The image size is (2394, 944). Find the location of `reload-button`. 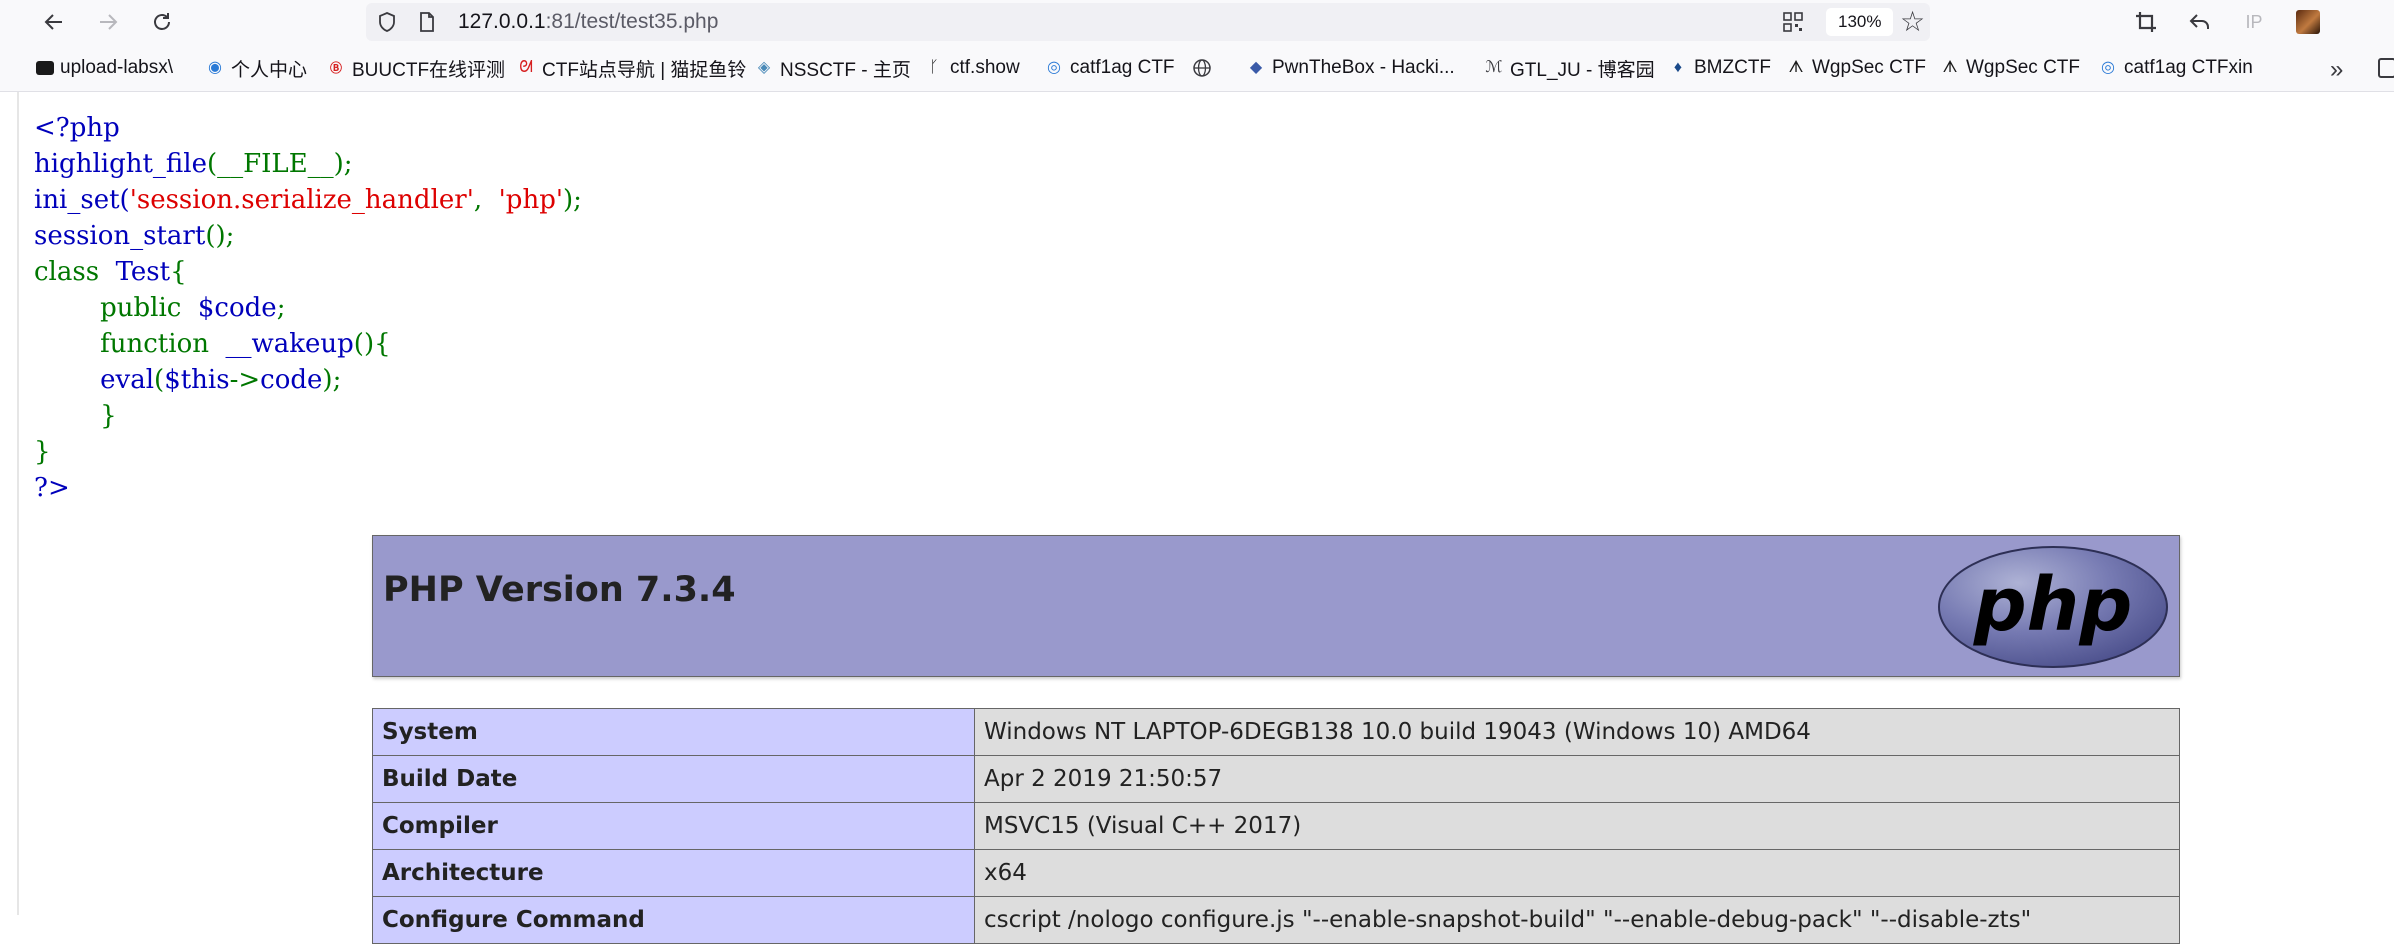

reload-button is located at coordinates (162, 22).